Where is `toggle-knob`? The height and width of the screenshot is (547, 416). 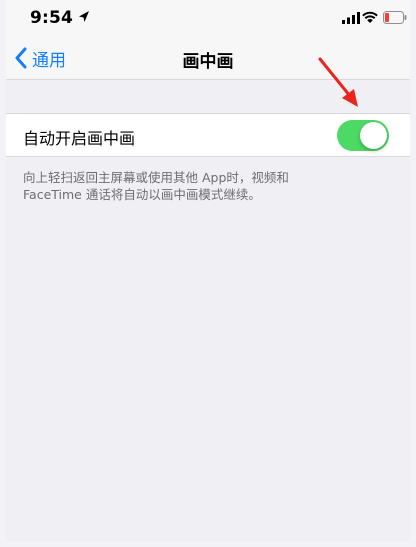 toggle-knob is located at coordinates (373, 135).